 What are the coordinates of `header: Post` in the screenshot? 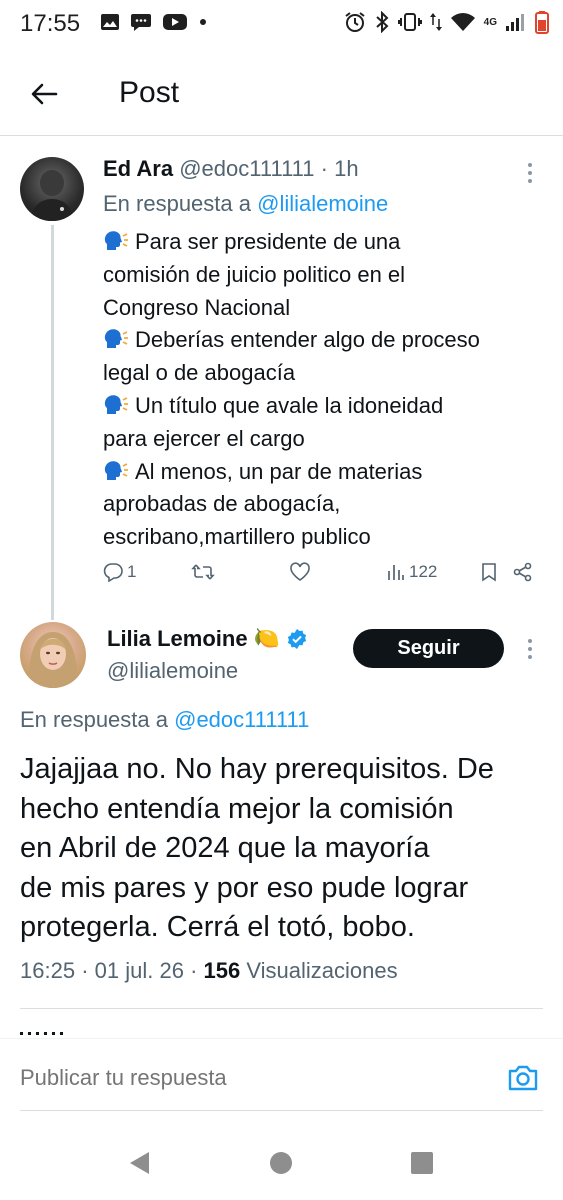 It's located at (281, 95).